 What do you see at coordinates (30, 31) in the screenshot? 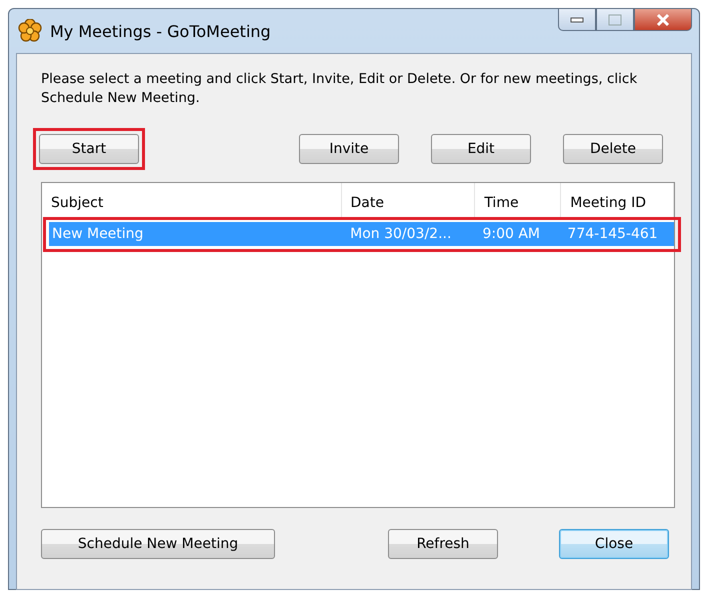
I see `flower-logo-icon` at bounding box center [30, 31].